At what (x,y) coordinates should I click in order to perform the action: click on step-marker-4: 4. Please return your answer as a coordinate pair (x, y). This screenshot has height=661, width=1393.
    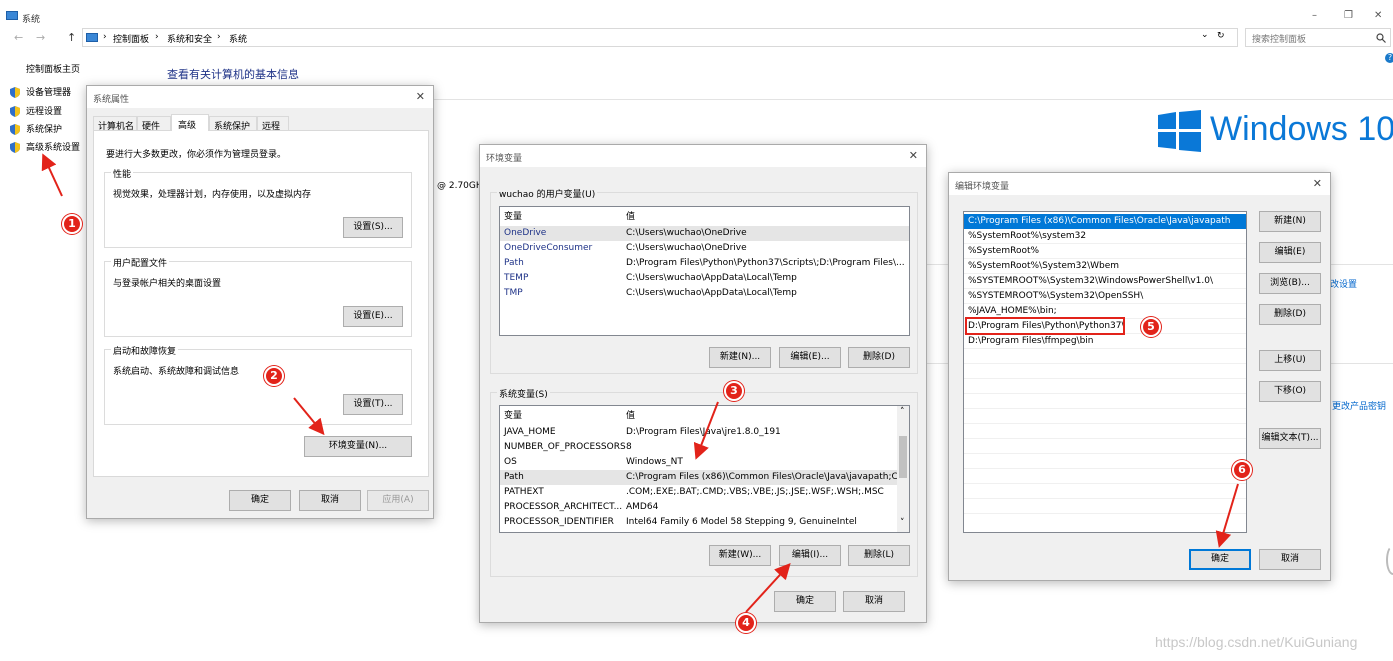
    Looking at the image, I should click on (746, 623).